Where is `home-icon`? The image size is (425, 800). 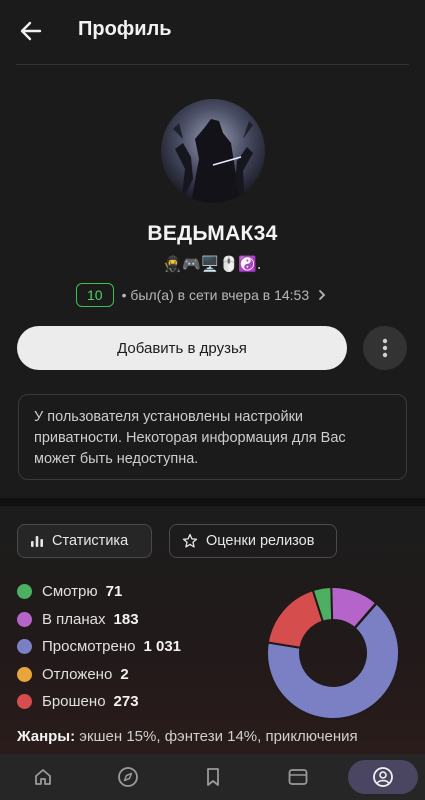
home-icon is located at coordinates (42, 777).